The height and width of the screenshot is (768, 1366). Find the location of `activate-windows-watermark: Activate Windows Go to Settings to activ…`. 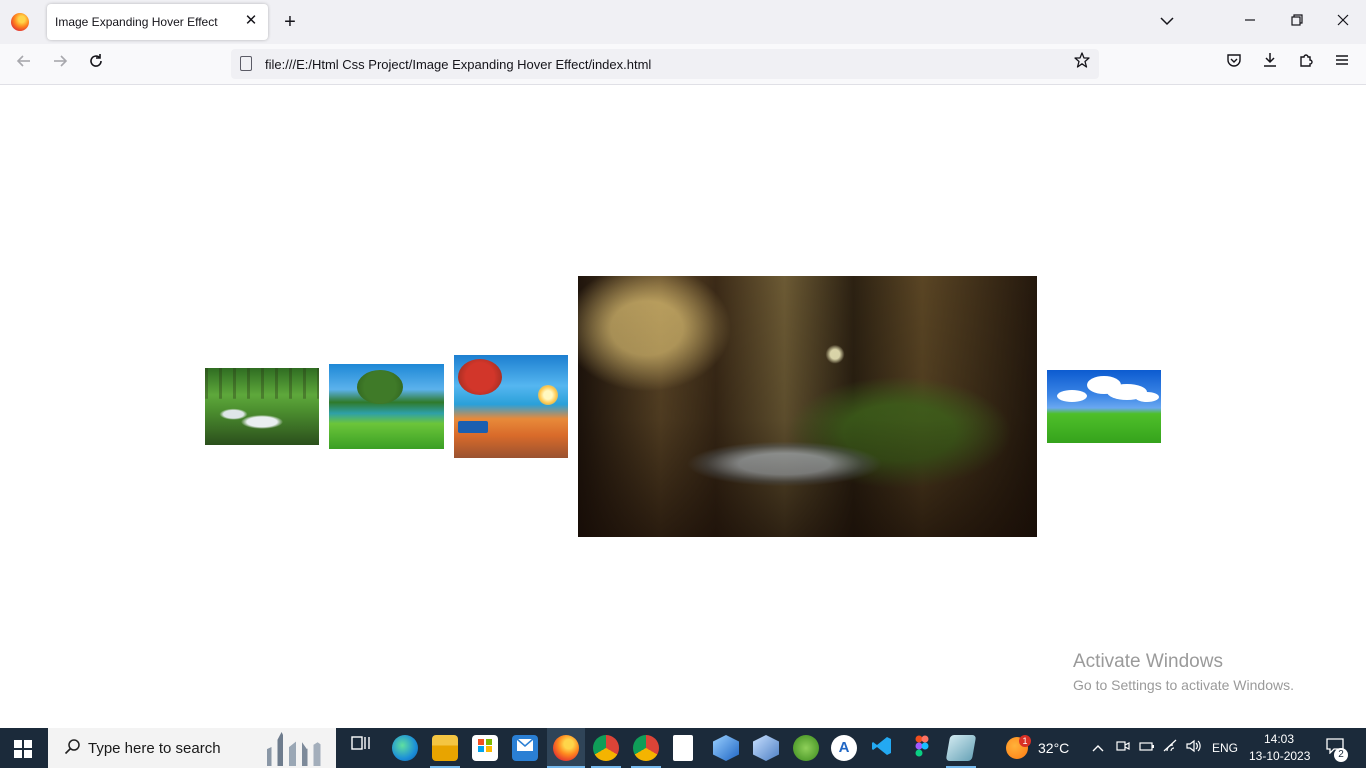

activate-windows-watermark: Activate Windows Go to Settings to activ… is located at coordinates (1183, 672).